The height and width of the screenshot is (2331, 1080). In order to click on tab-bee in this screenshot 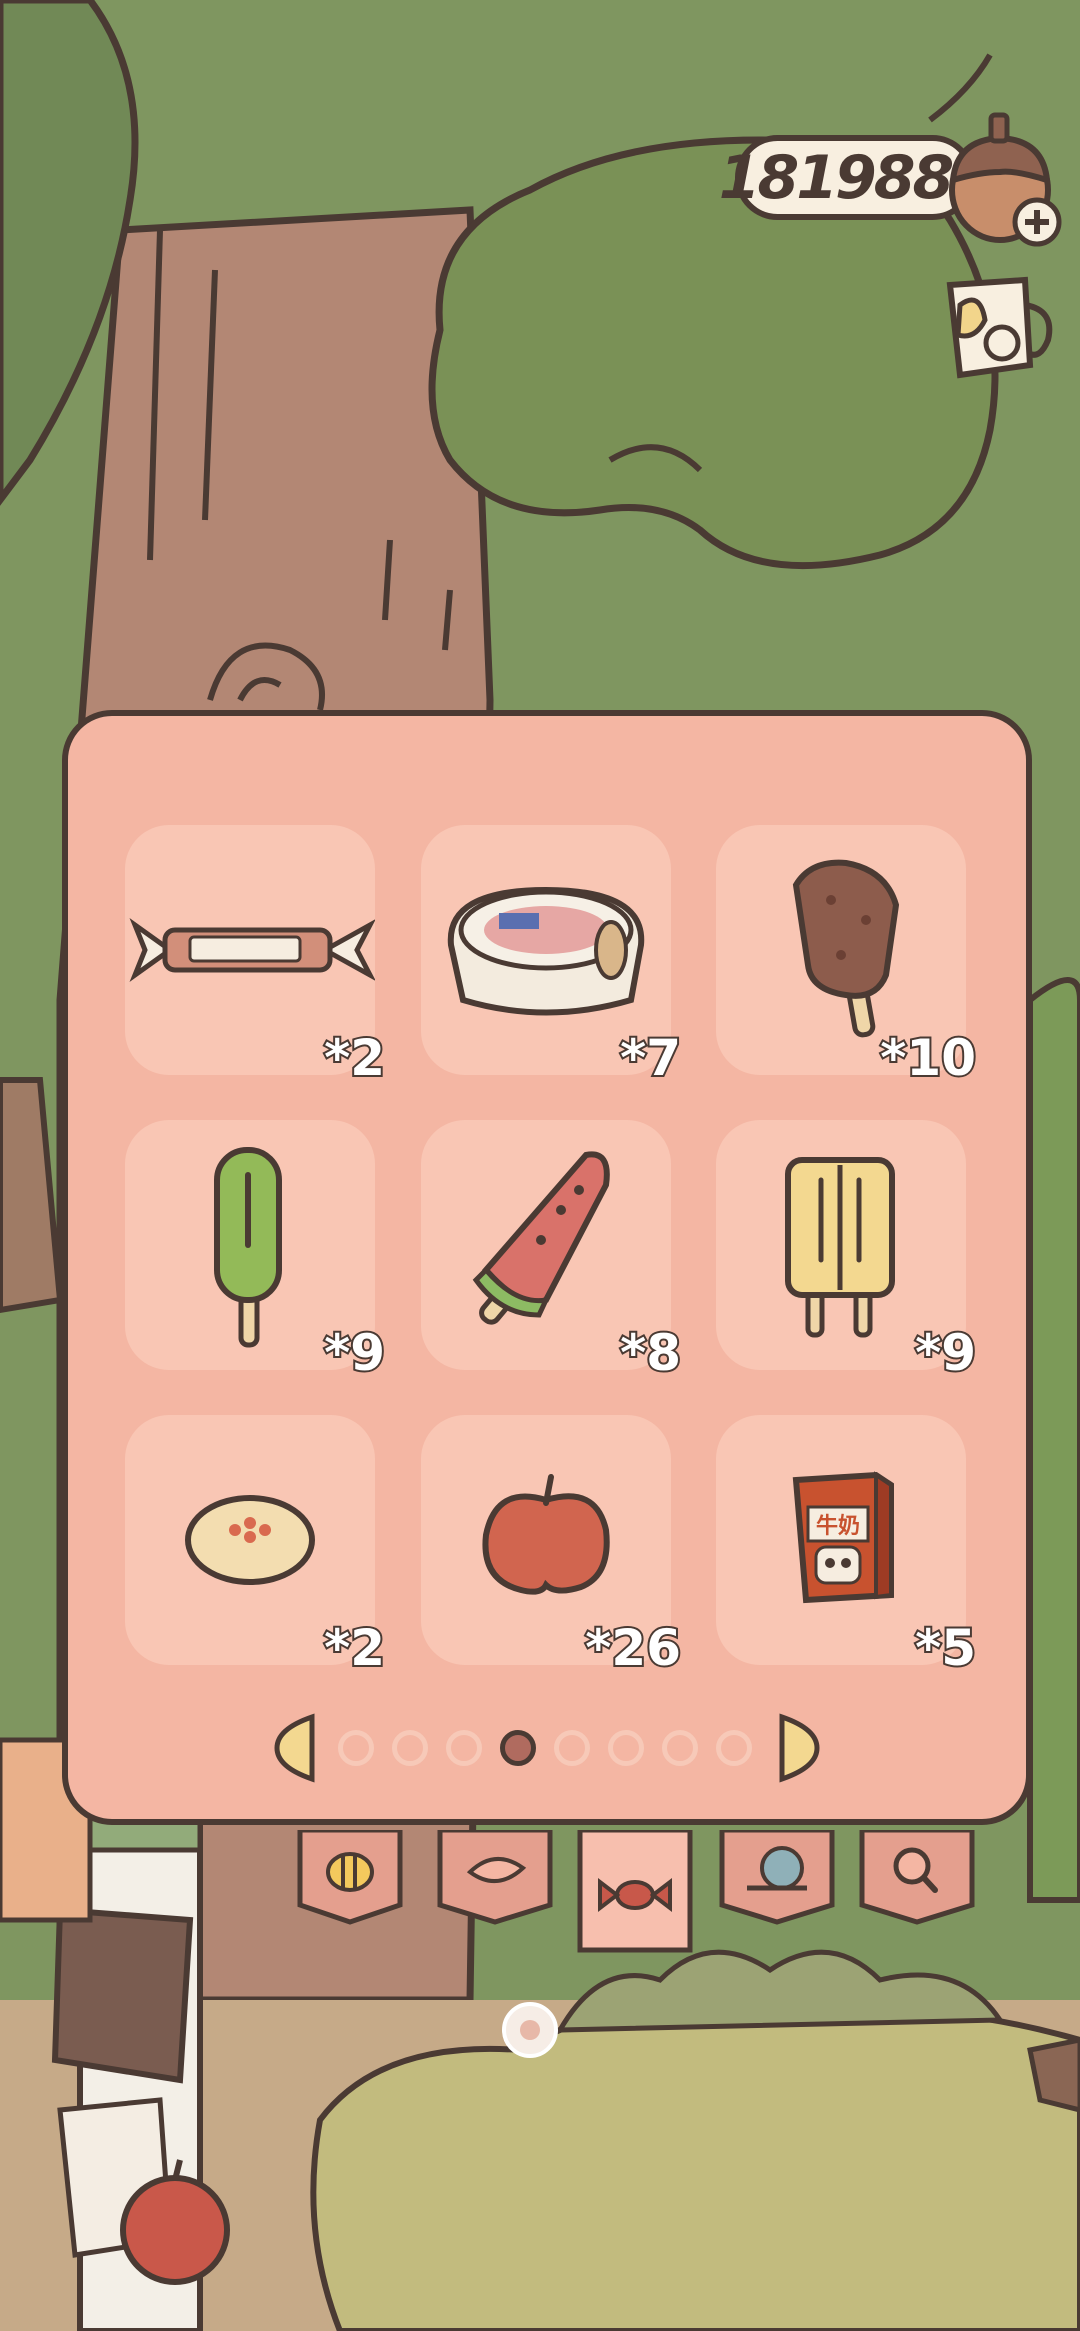, I will do `click(350, 1880)`.